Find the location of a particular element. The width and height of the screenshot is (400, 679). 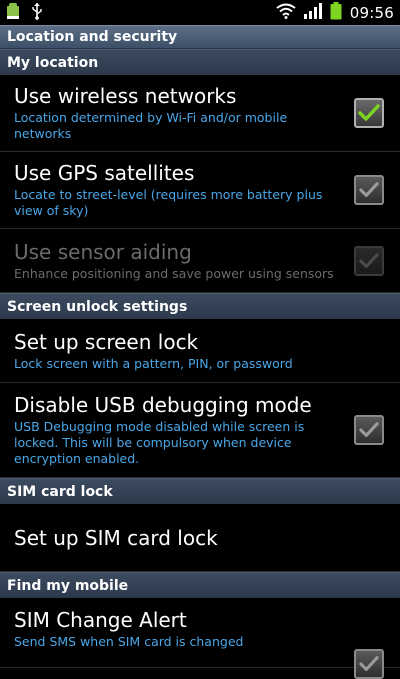

gps-satellites-checkbox is located at coordinates (369, 190).